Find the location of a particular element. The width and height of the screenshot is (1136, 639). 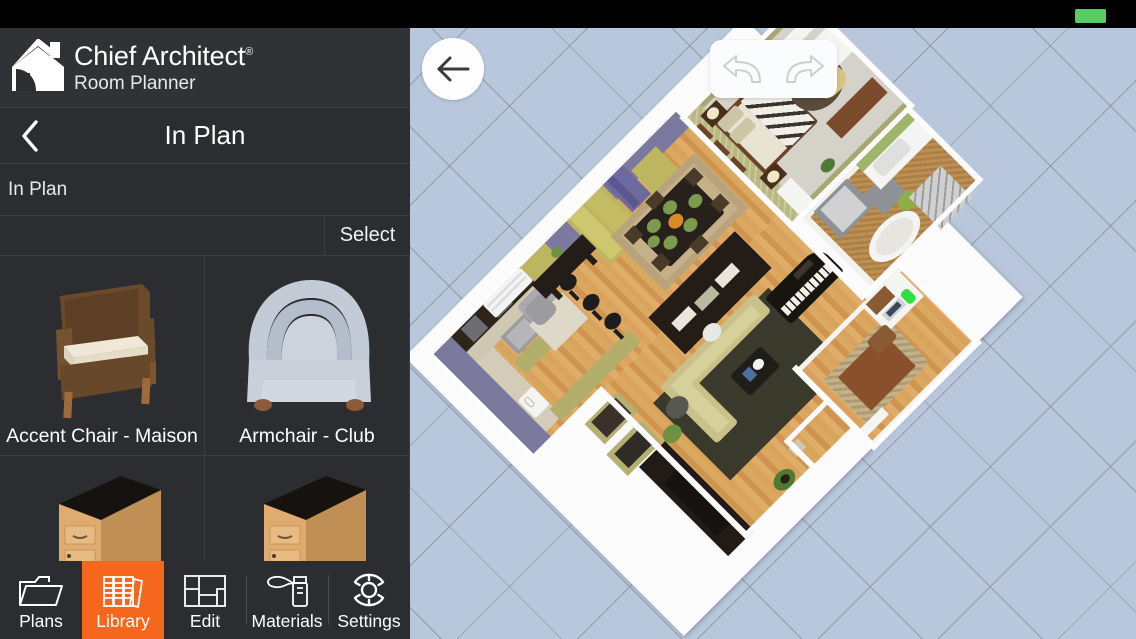

bottom-toolbar: Plans Library Edit Materials Settings is located at coordinates (205, 600).